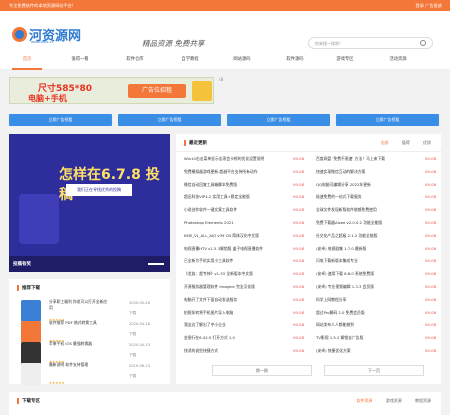  What do you see at coordinates (345, 286) in the screenshot?
I see `latest-item-title: (安卓) 专业视频编辑 1.3.3 会员版` at bounding box center [345, 286].